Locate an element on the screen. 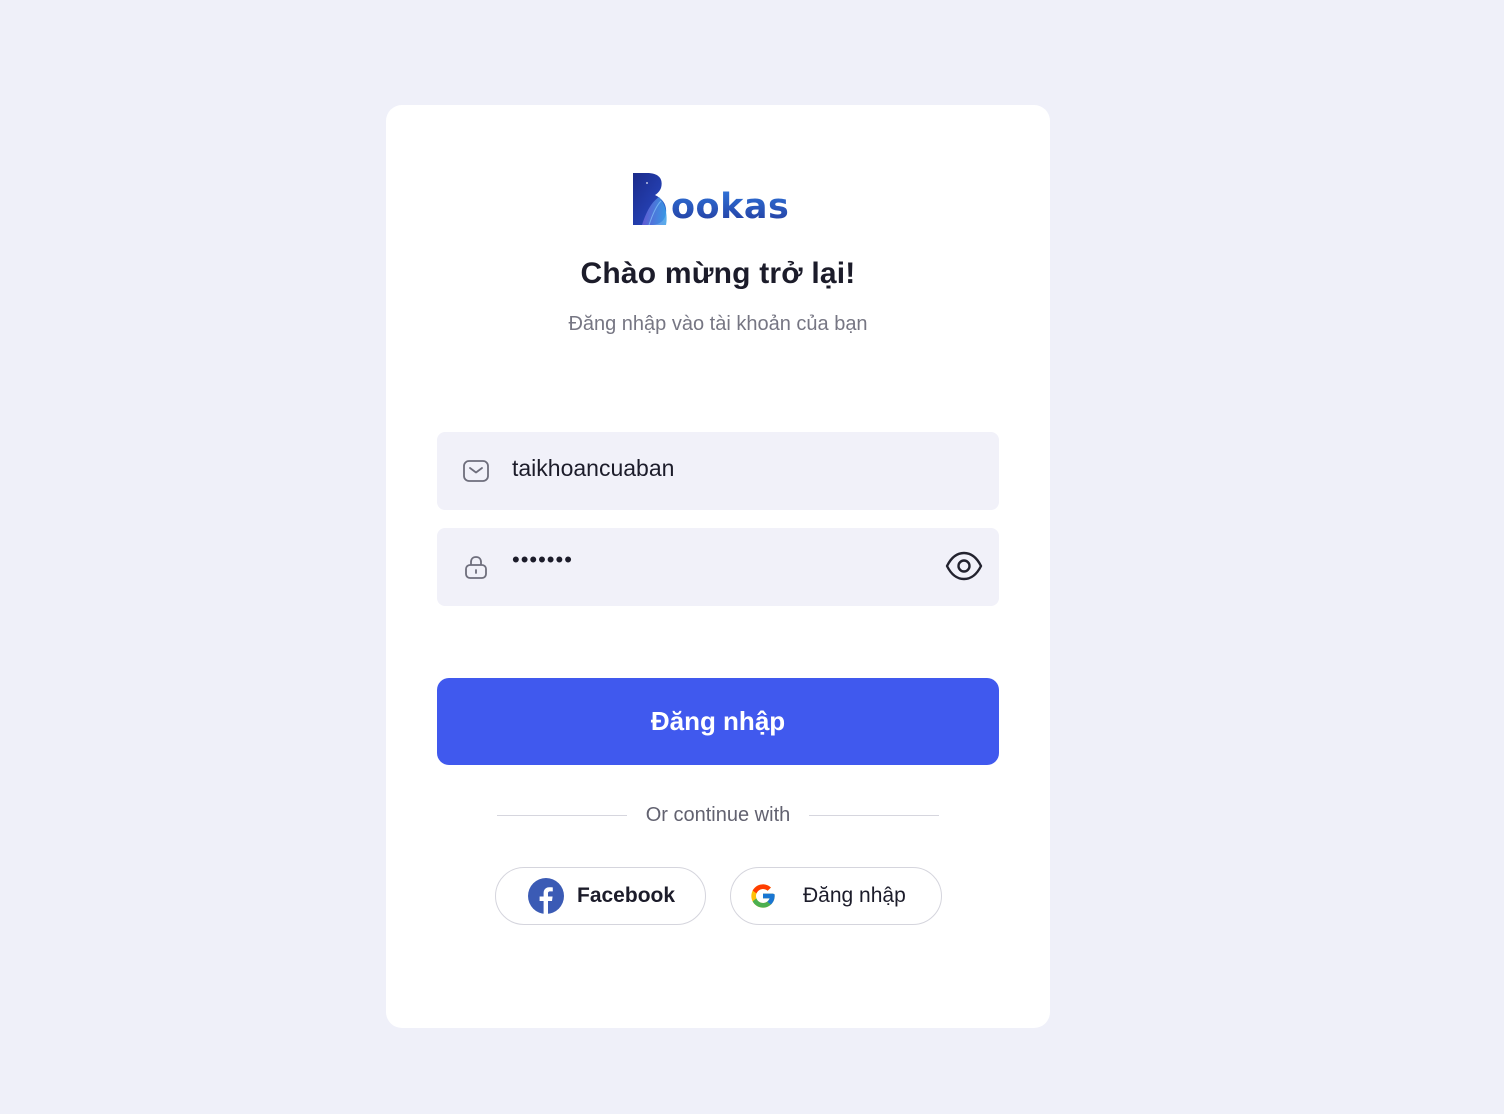 Image resolution: width=1504 pixels, height=1114 pixels. facebook-label: Facebook is located at coordinates (626, 895).